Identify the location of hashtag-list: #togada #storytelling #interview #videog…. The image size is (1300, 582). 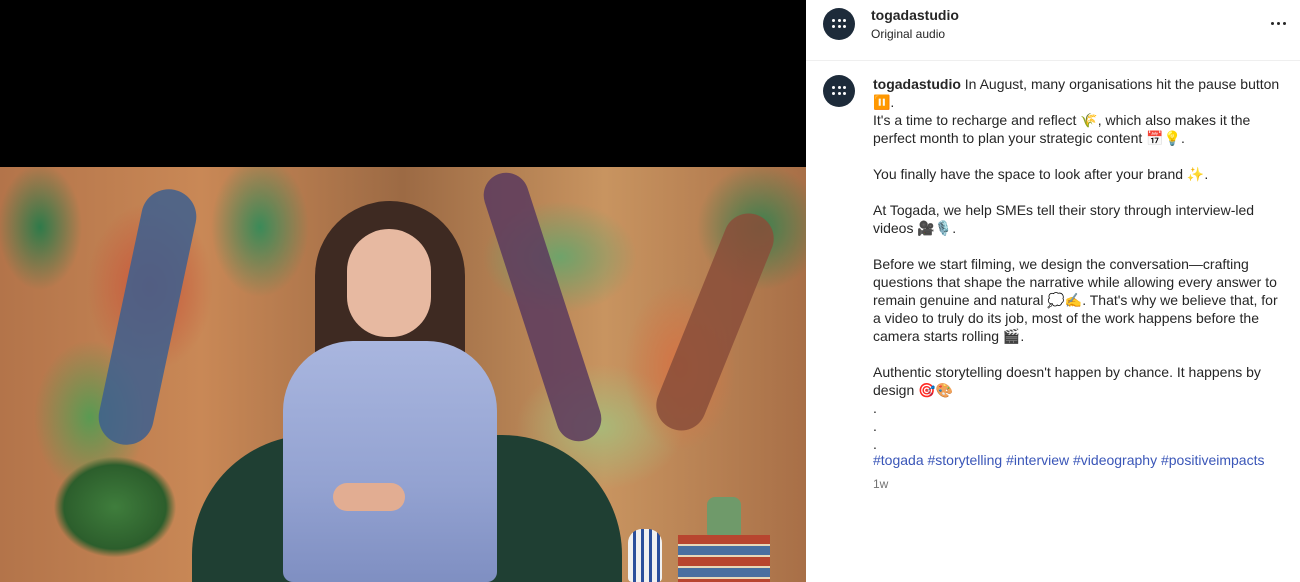
(1083, 460).